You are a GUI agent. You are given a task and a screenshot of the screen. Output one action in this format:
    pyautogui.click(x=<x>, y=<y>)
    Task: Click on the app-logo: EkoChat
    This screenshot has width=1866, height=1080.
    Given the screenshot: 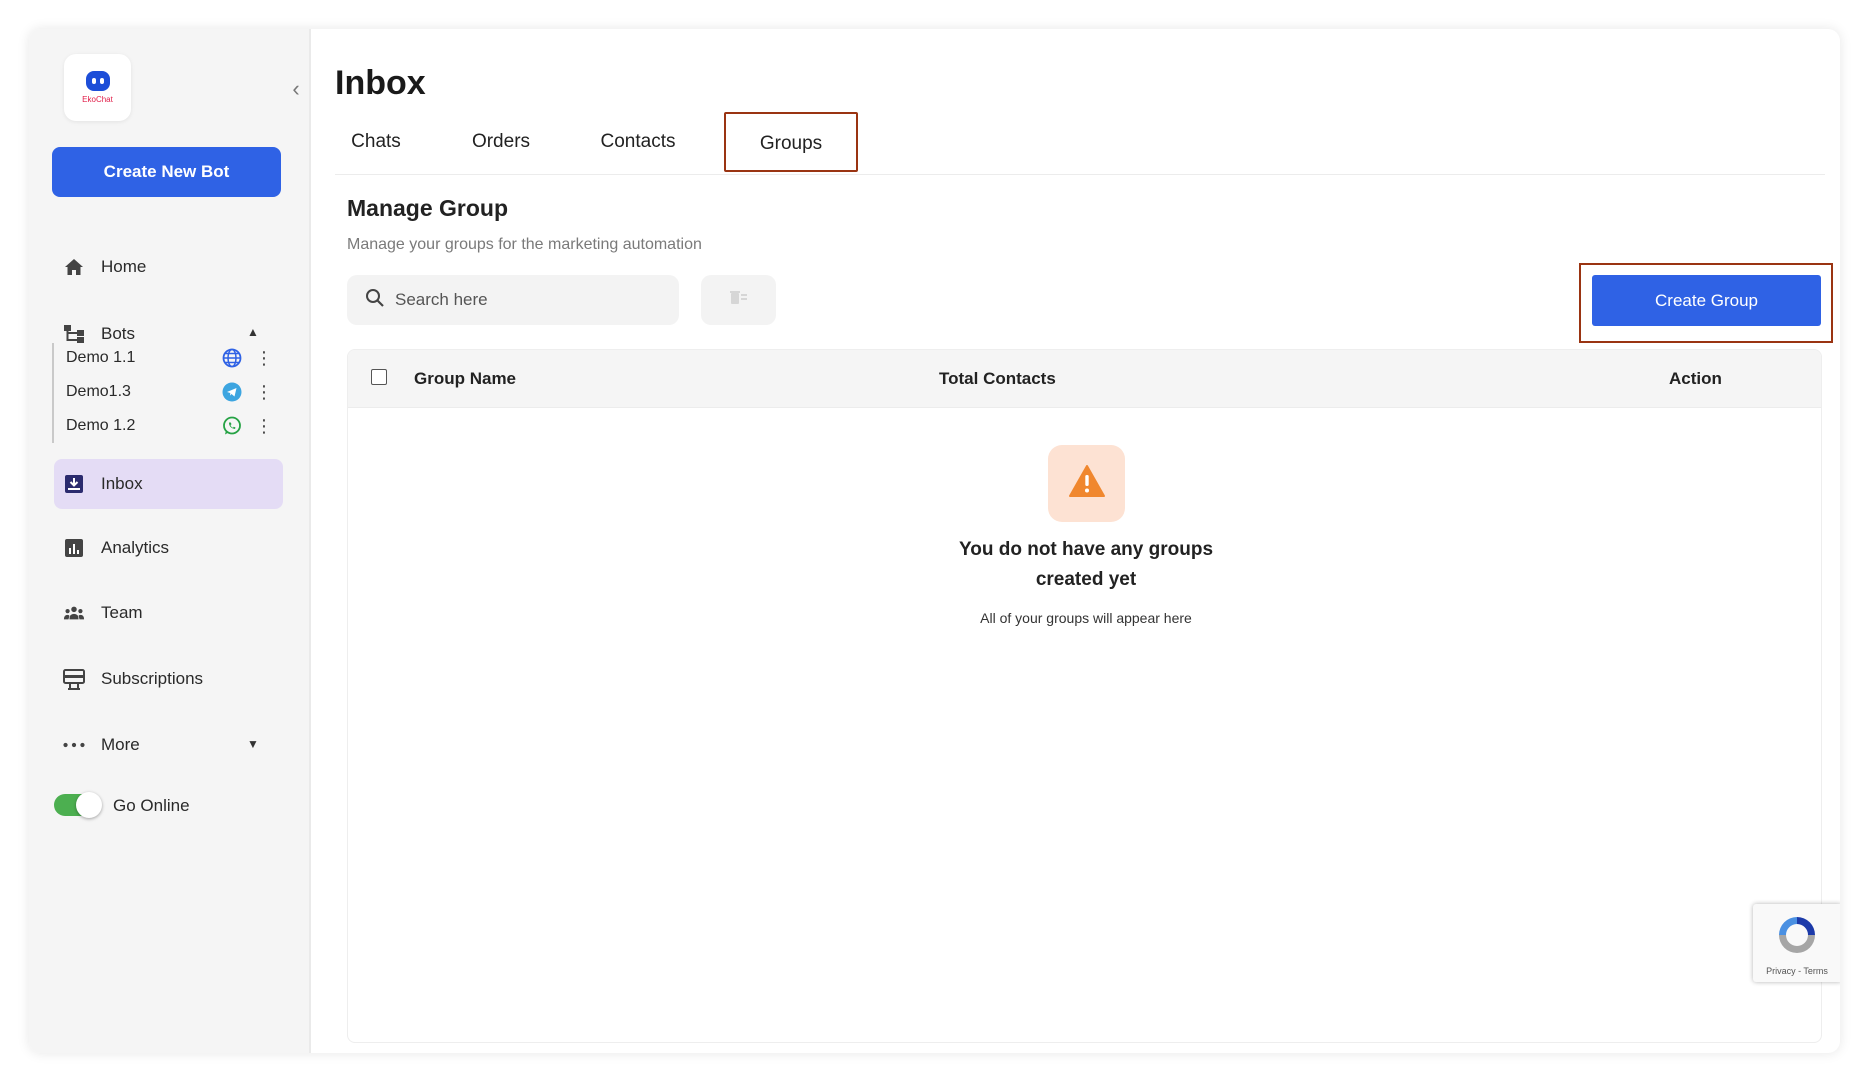 What is the action you would take?
    pyautogui.click(x=97, y=87)
    